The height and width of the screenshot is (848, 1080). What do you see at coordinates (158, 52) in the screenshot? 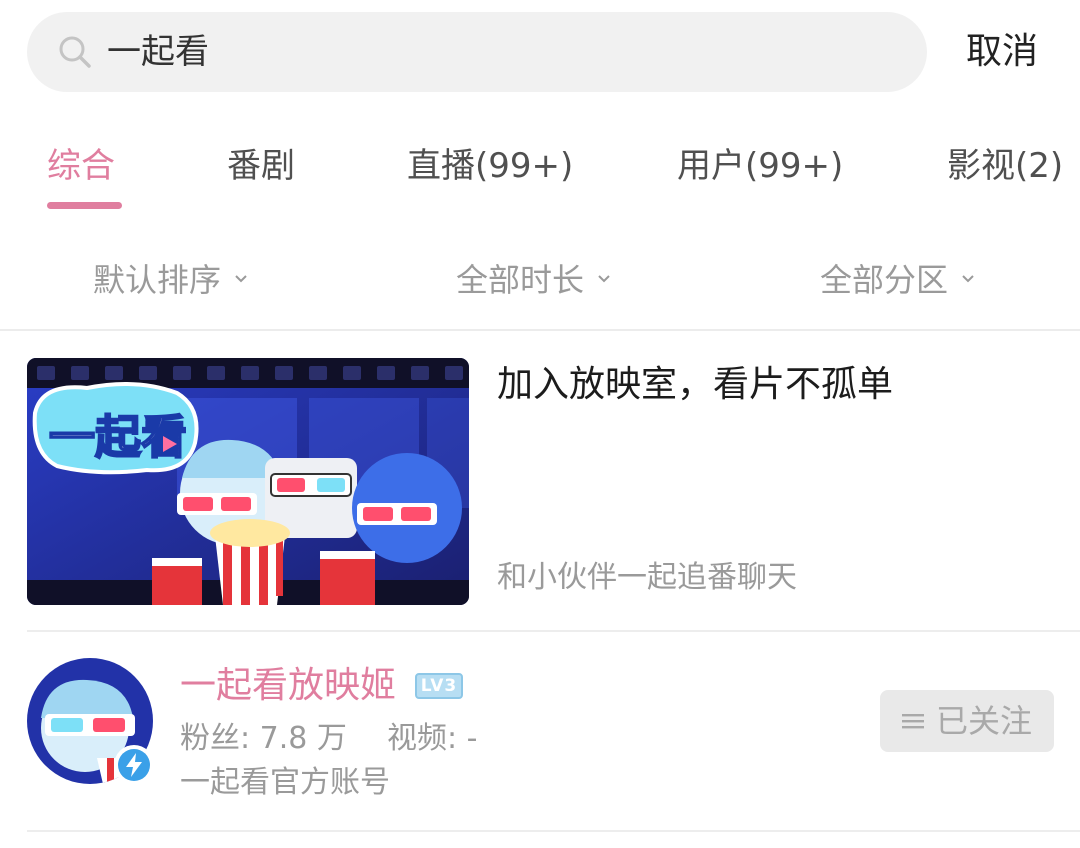
I see `search-input: 一起看` at bounding box center [158, 52].